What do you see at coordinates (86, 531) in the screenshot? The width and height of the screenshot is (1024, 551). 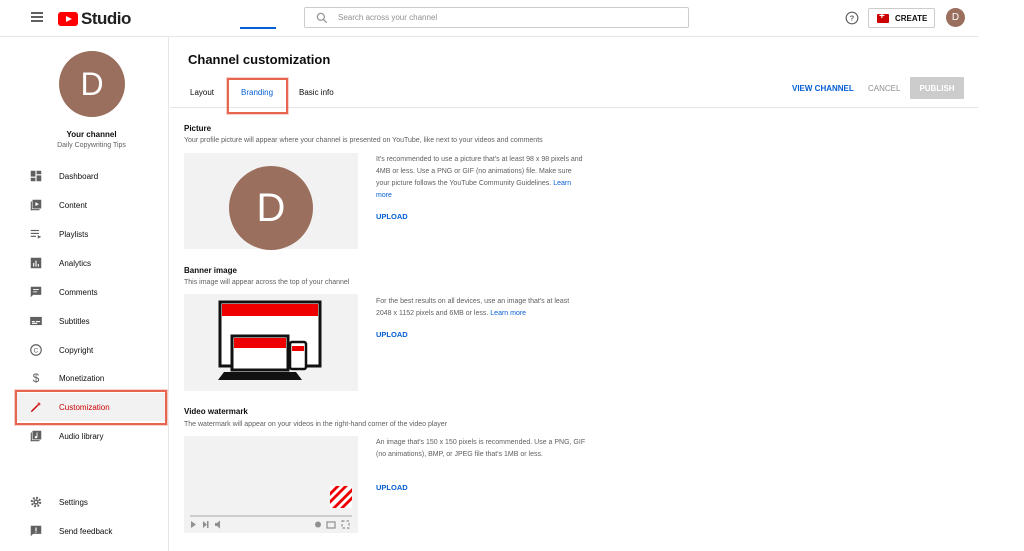 I see `sidebar-item-label: Send feedback` at bounding box center [86, 531].